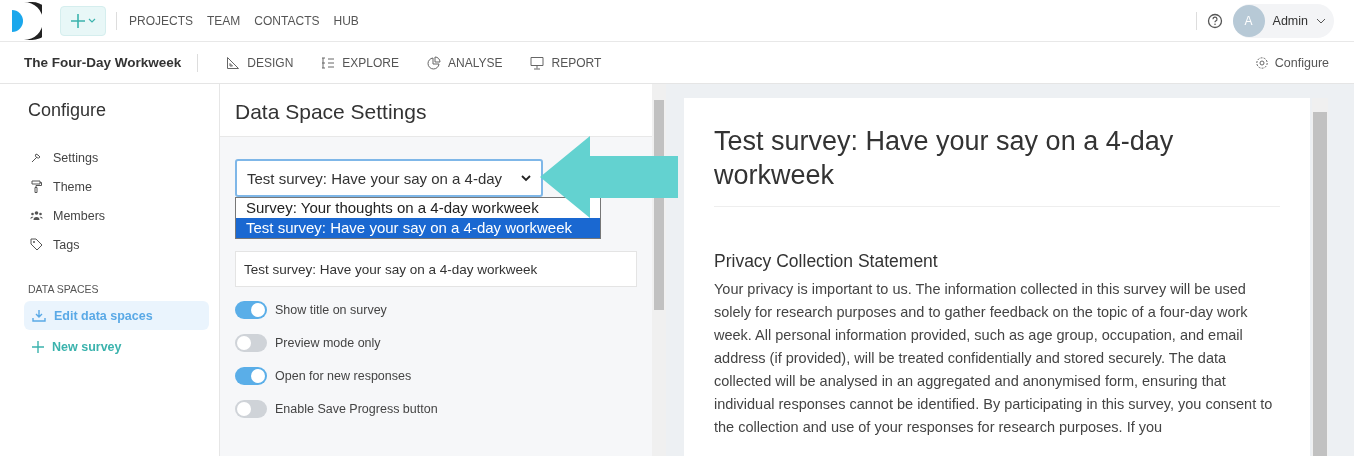 The height and width of the screenshot is (456, 1354). I want to click on add-button, so click(83, 20).